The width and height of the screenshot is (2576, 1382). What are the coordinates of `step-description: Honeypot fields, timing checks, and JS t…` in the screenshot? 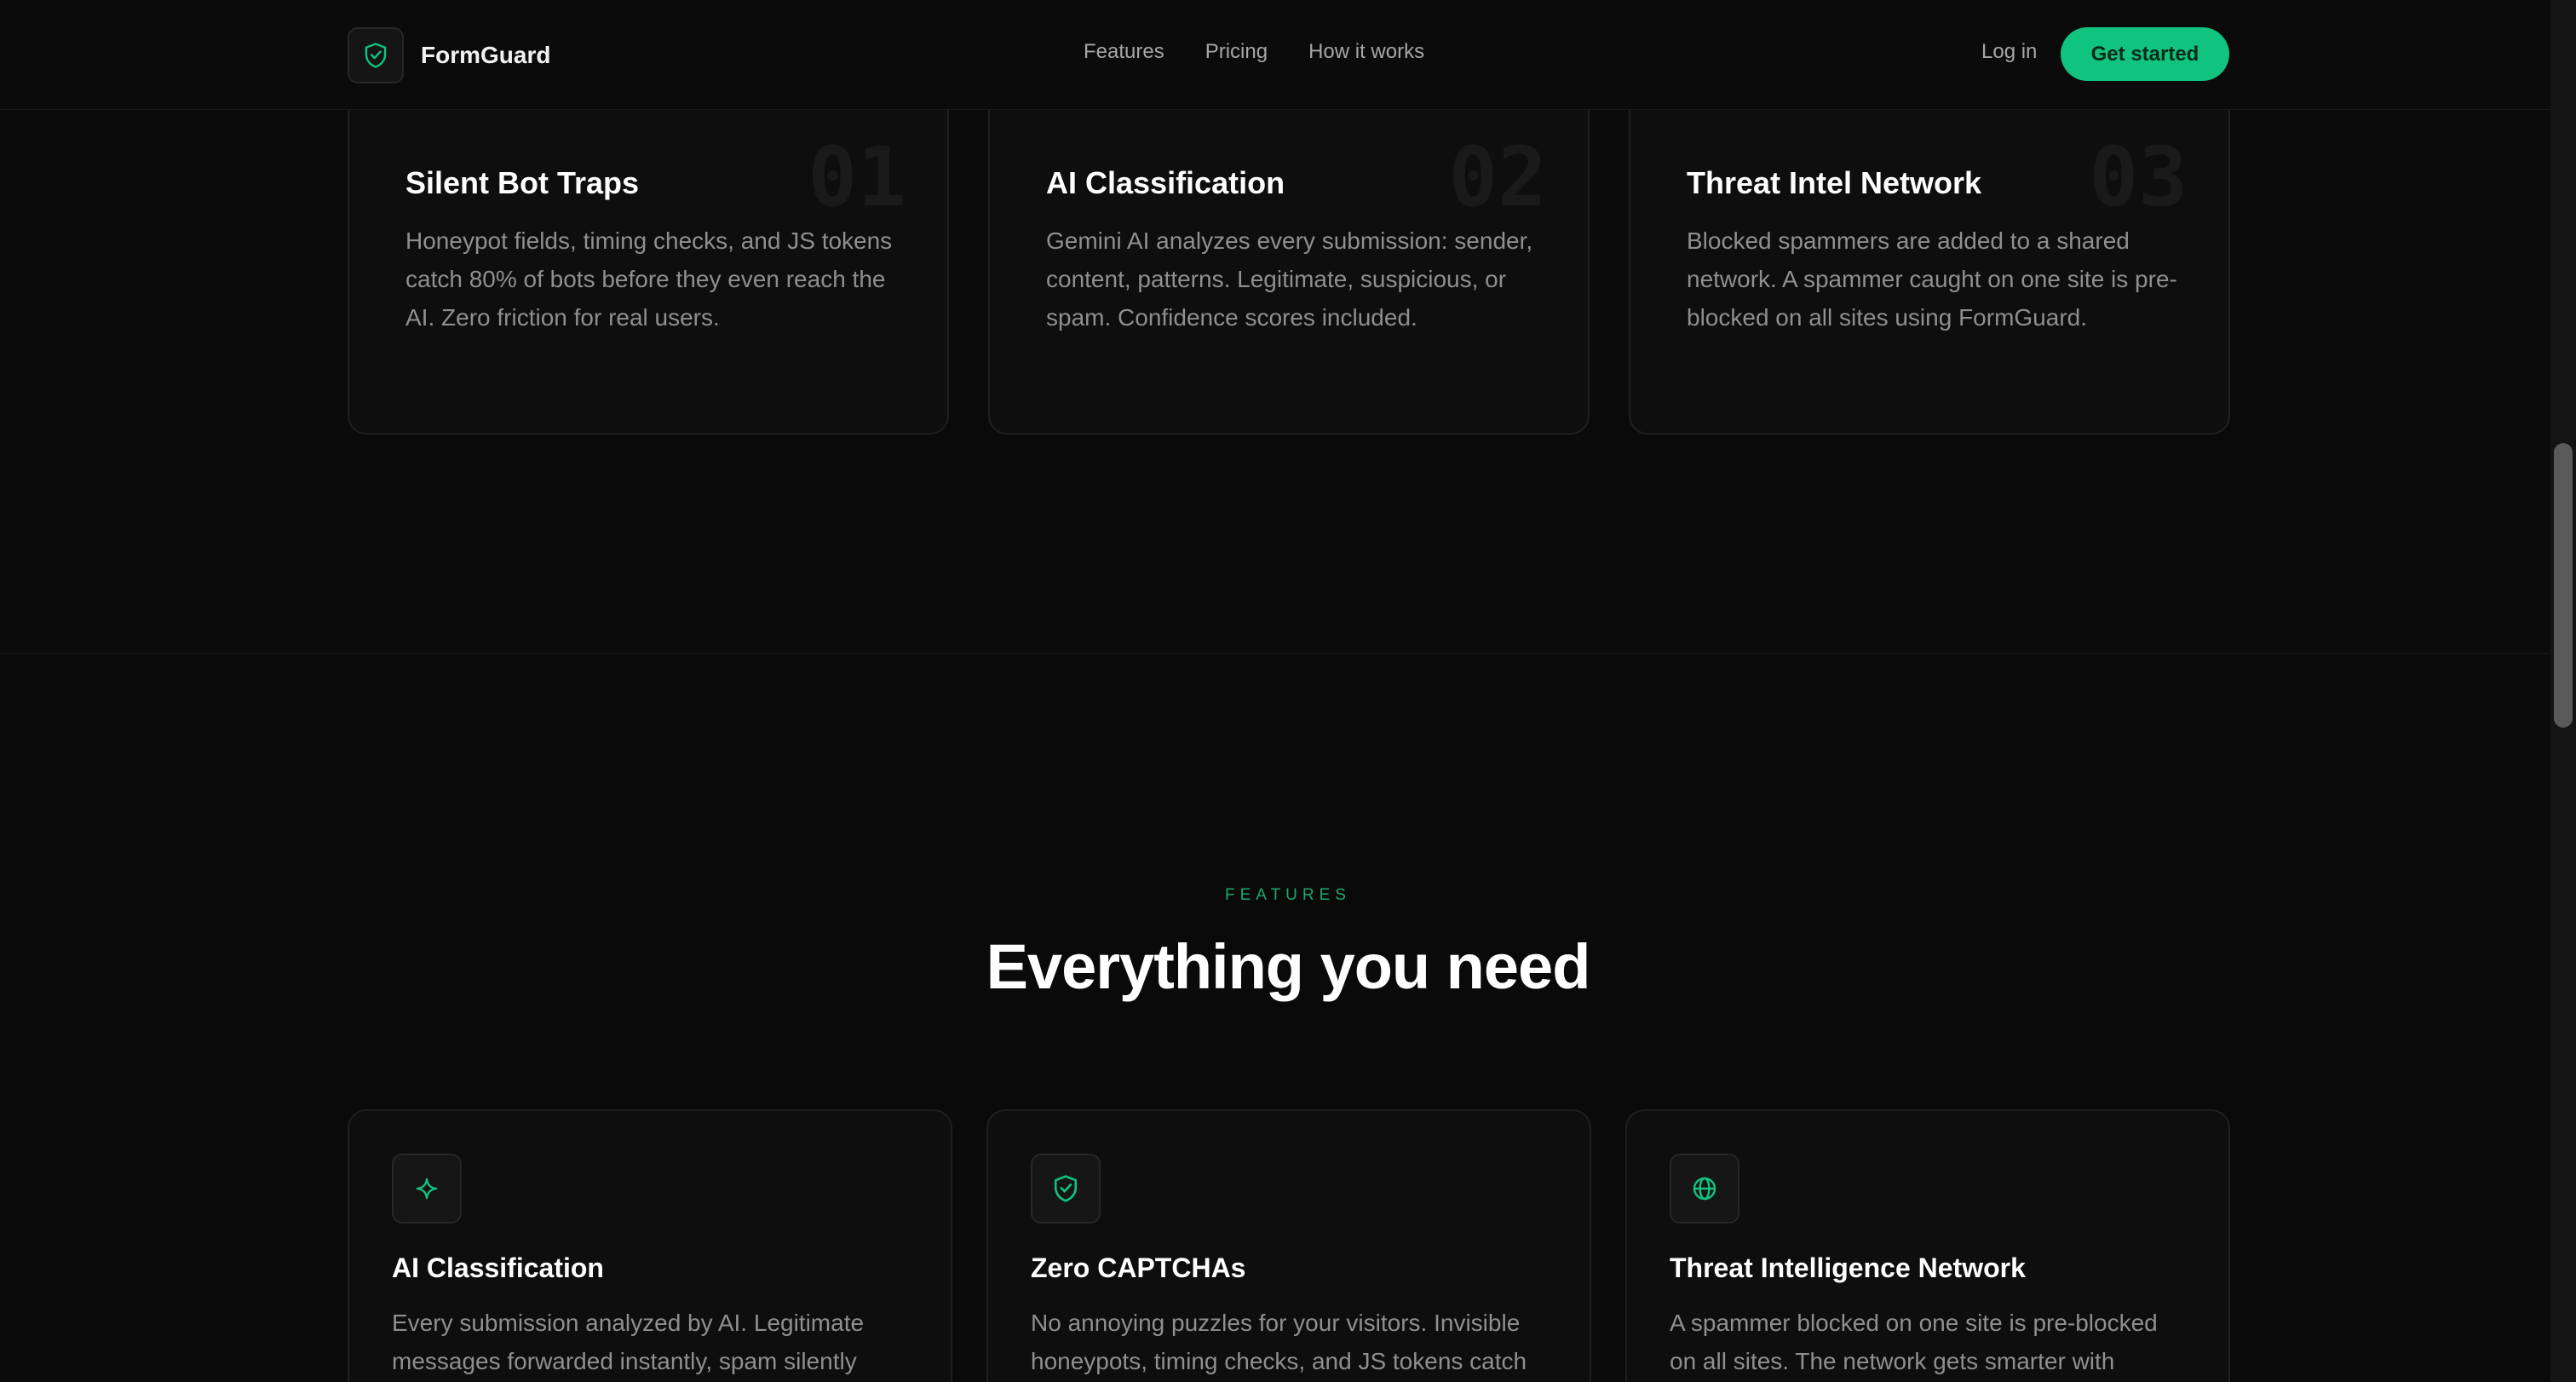 It's located at (649, 279).